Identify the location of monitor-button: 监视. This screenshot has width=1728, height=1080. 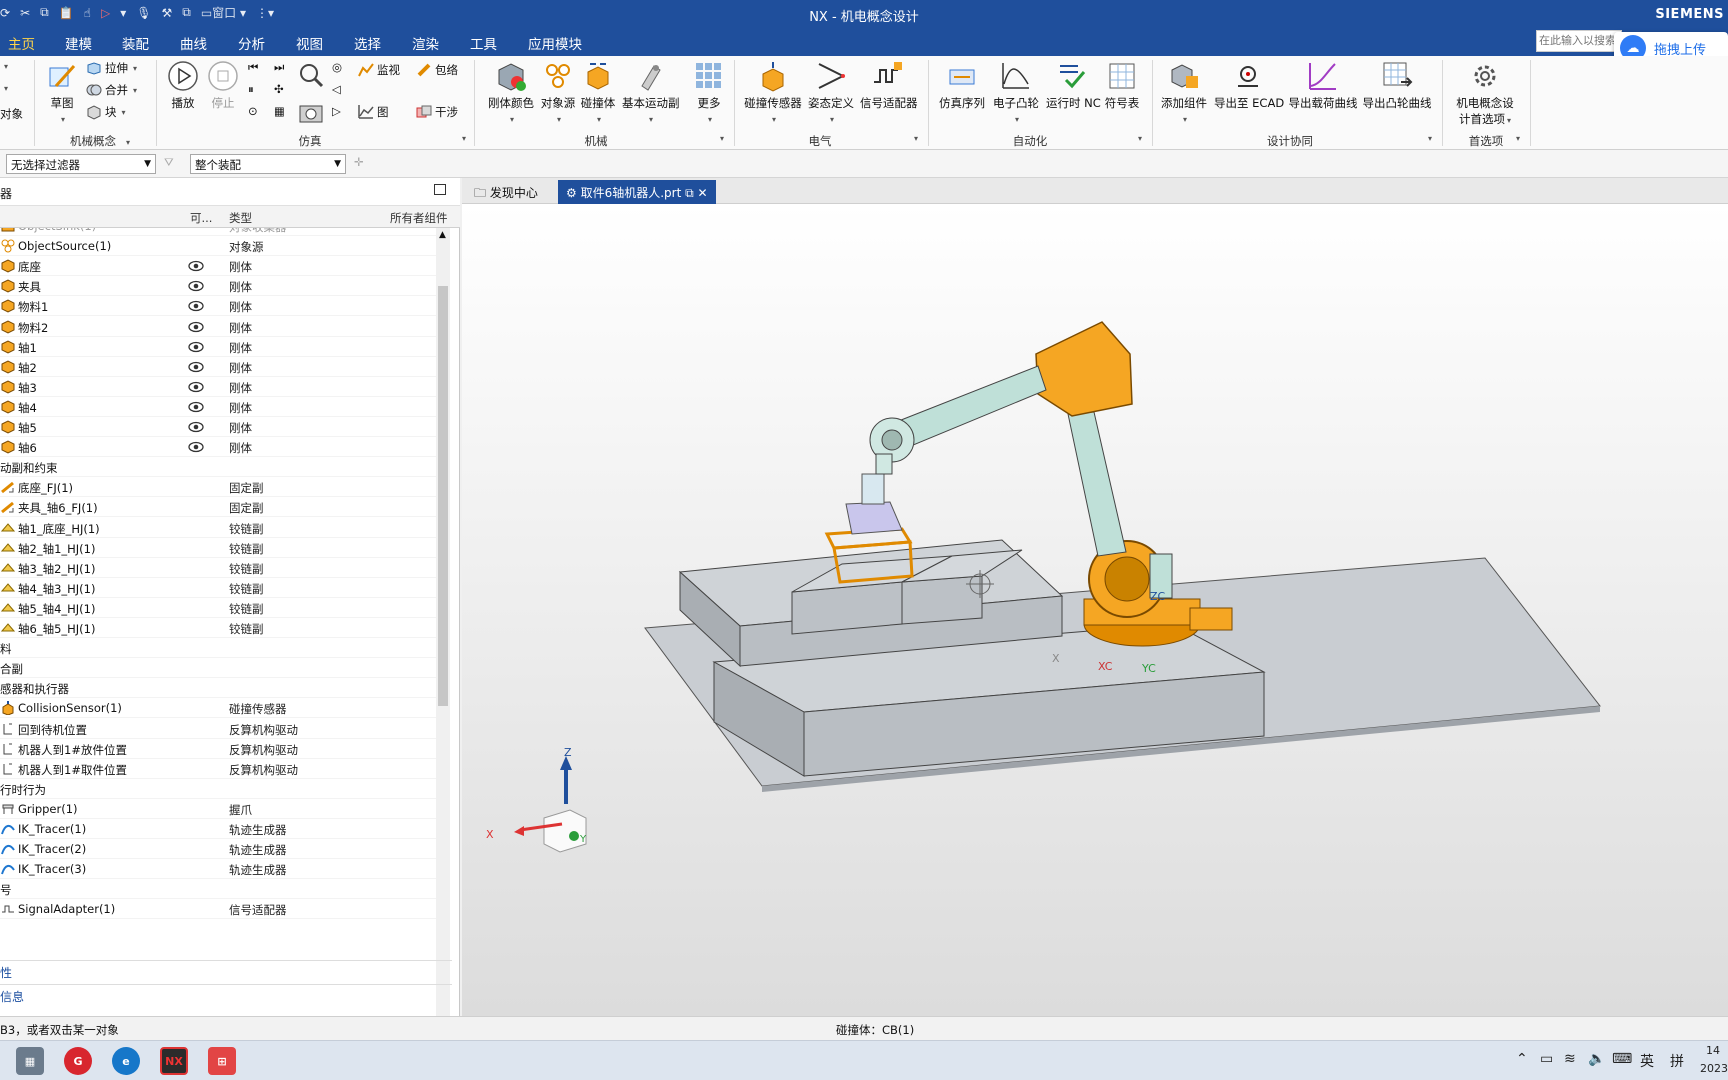
(379, 70).